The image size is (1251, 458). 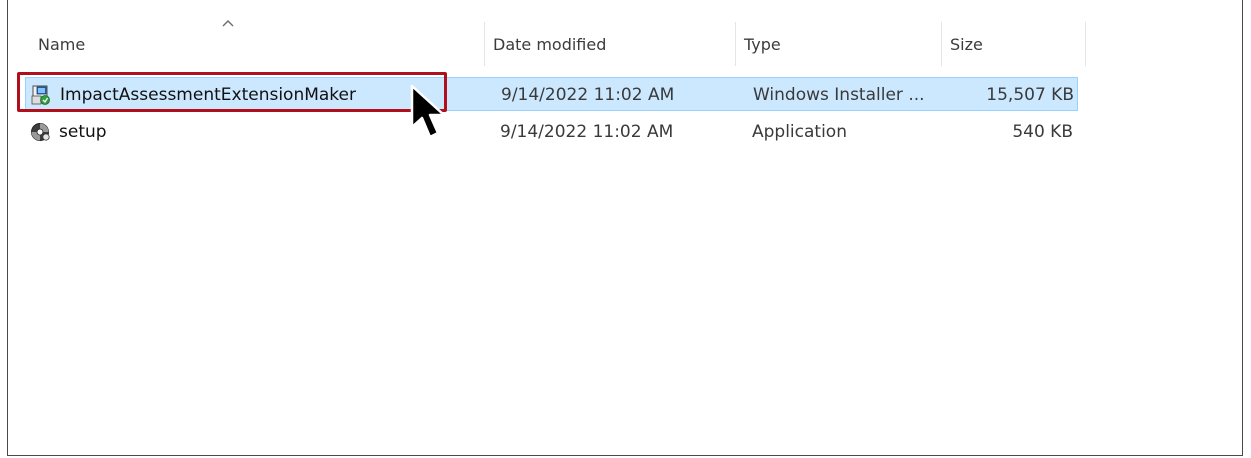 What do you see at coordinates (208, 95) in the screenshot?
I see `file-name: ImpactAssessmentExtensionMaker` at bounding box center [208, 95].